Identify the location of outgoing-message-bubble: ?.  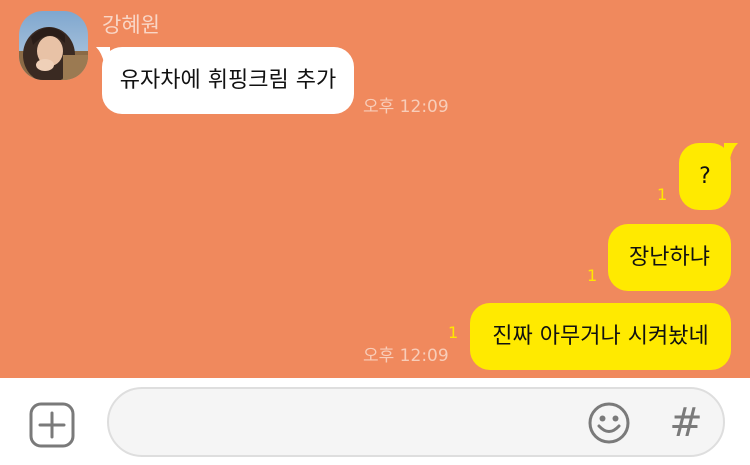
(705, 176).